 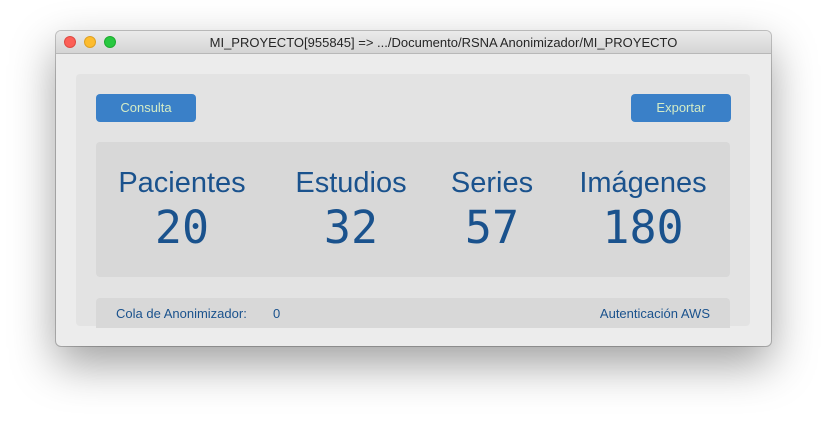 I want to click on anonymizer-queue-count: 0, so click(x=277, y=313).